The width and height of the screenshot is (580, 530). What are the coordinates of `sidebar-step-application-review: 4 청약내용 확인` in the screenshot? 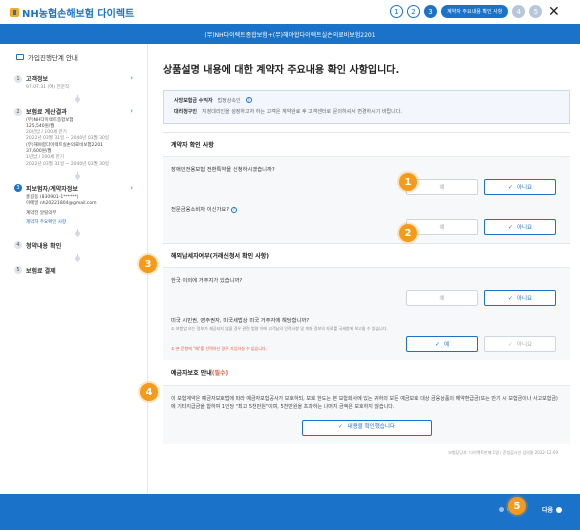 It's located at (73, 245).